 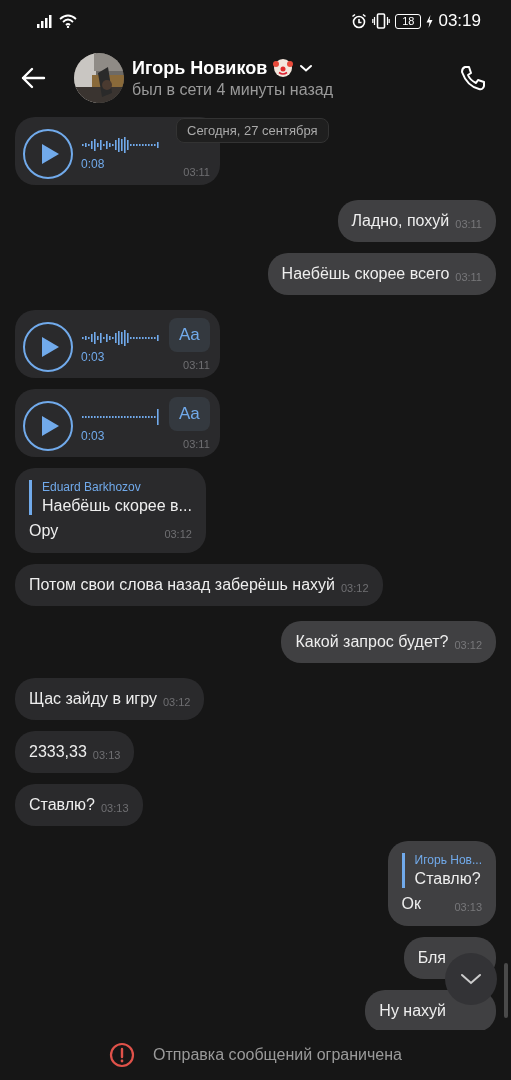 What do you see at coordinates (44, 531) in the screenshot?
I see `message-text: Ору` at bounding box center [44, 531].